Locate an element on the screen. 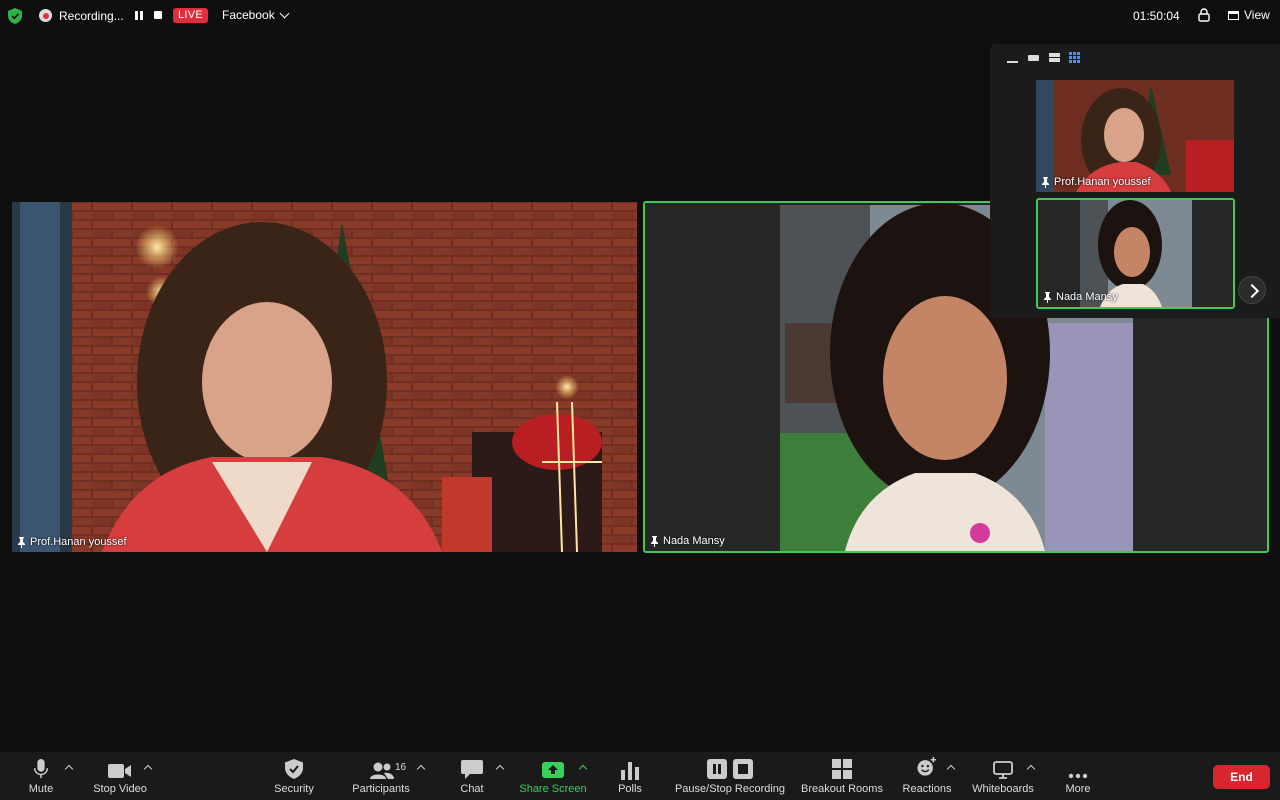 This screenshot has height=800, width=1280. microphone-icon is located at coordinates (41, 769).